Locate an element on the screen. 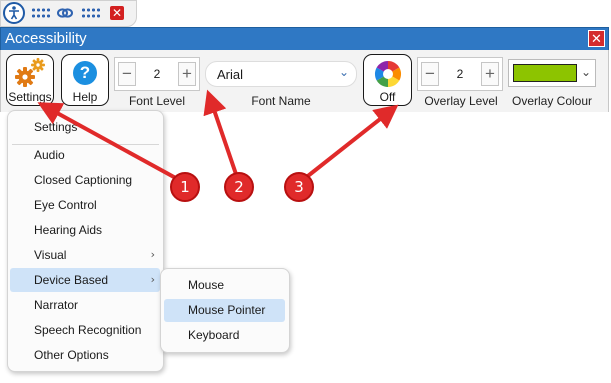 Image resolution: width=611 pixels, height=383 pixels. font-level-increase-button: + is located at coordinates (187, 74).